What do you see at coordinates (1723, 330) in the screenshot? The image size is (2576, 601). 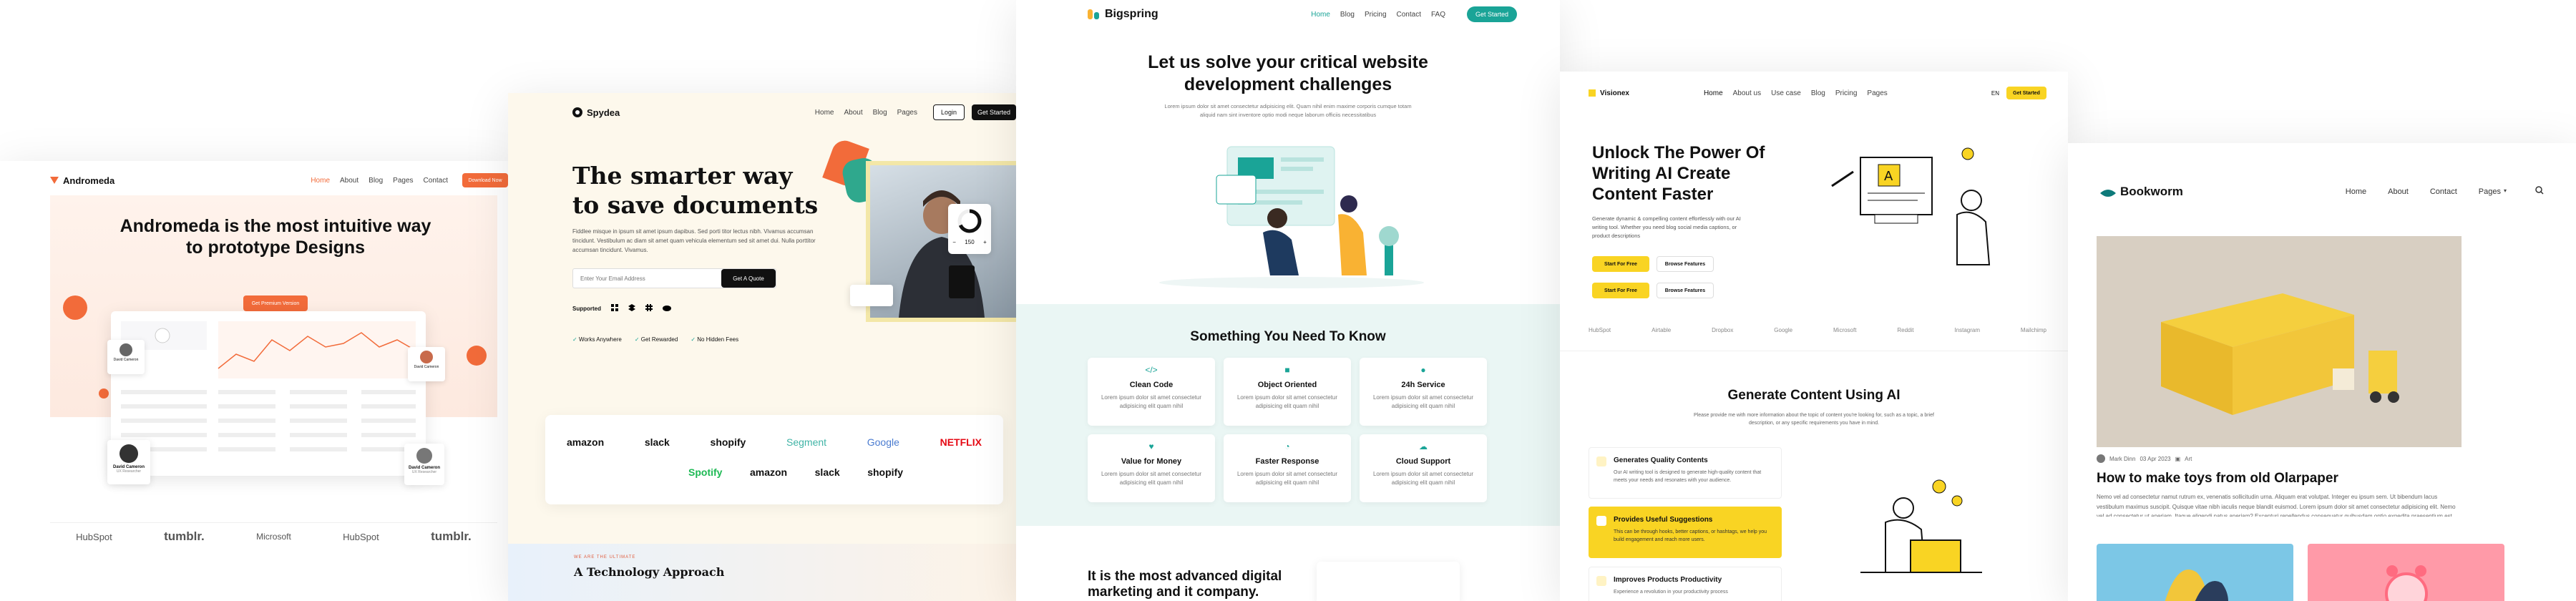 I see `client-logo-dropbox: Dropbox` at bounding box center [1723, 330].